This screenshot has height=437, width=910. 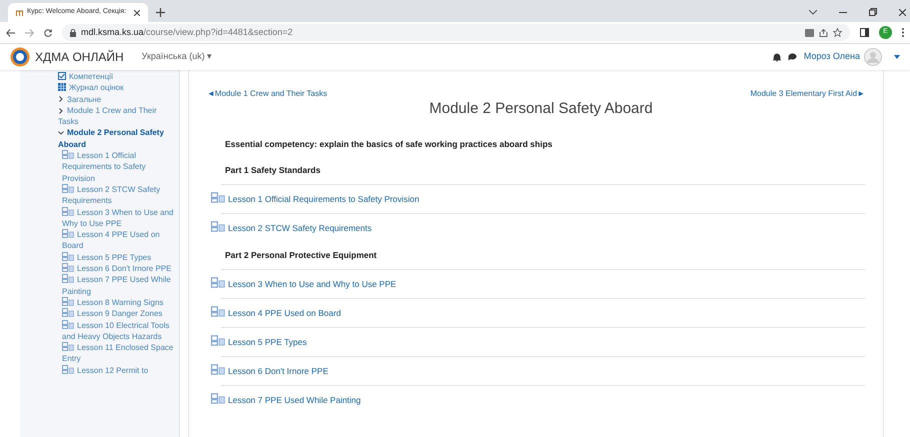 What do you see at coordinates (116, 302) in the screenshot?
I see `sidebar-item: Lesson 8 Warning Signs` at bounding box center [116, 302].